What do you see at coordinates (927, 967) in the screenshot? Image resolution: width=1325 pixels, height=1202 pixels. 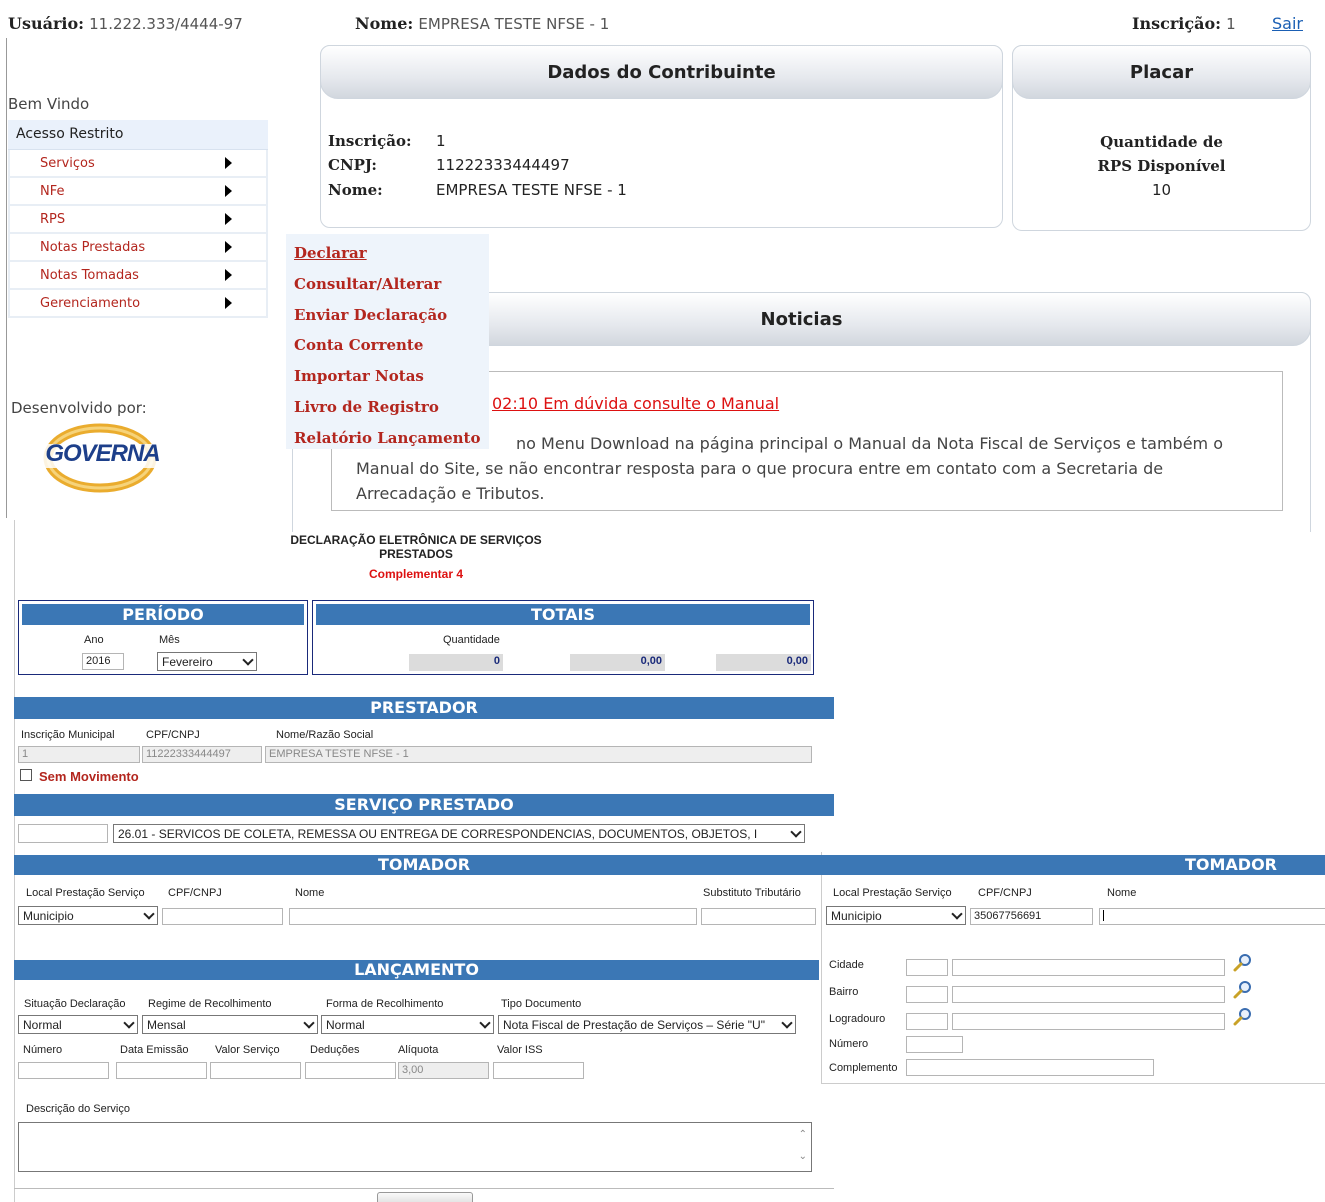 I see `cidade-code-input` at bounding box center [927, 967].